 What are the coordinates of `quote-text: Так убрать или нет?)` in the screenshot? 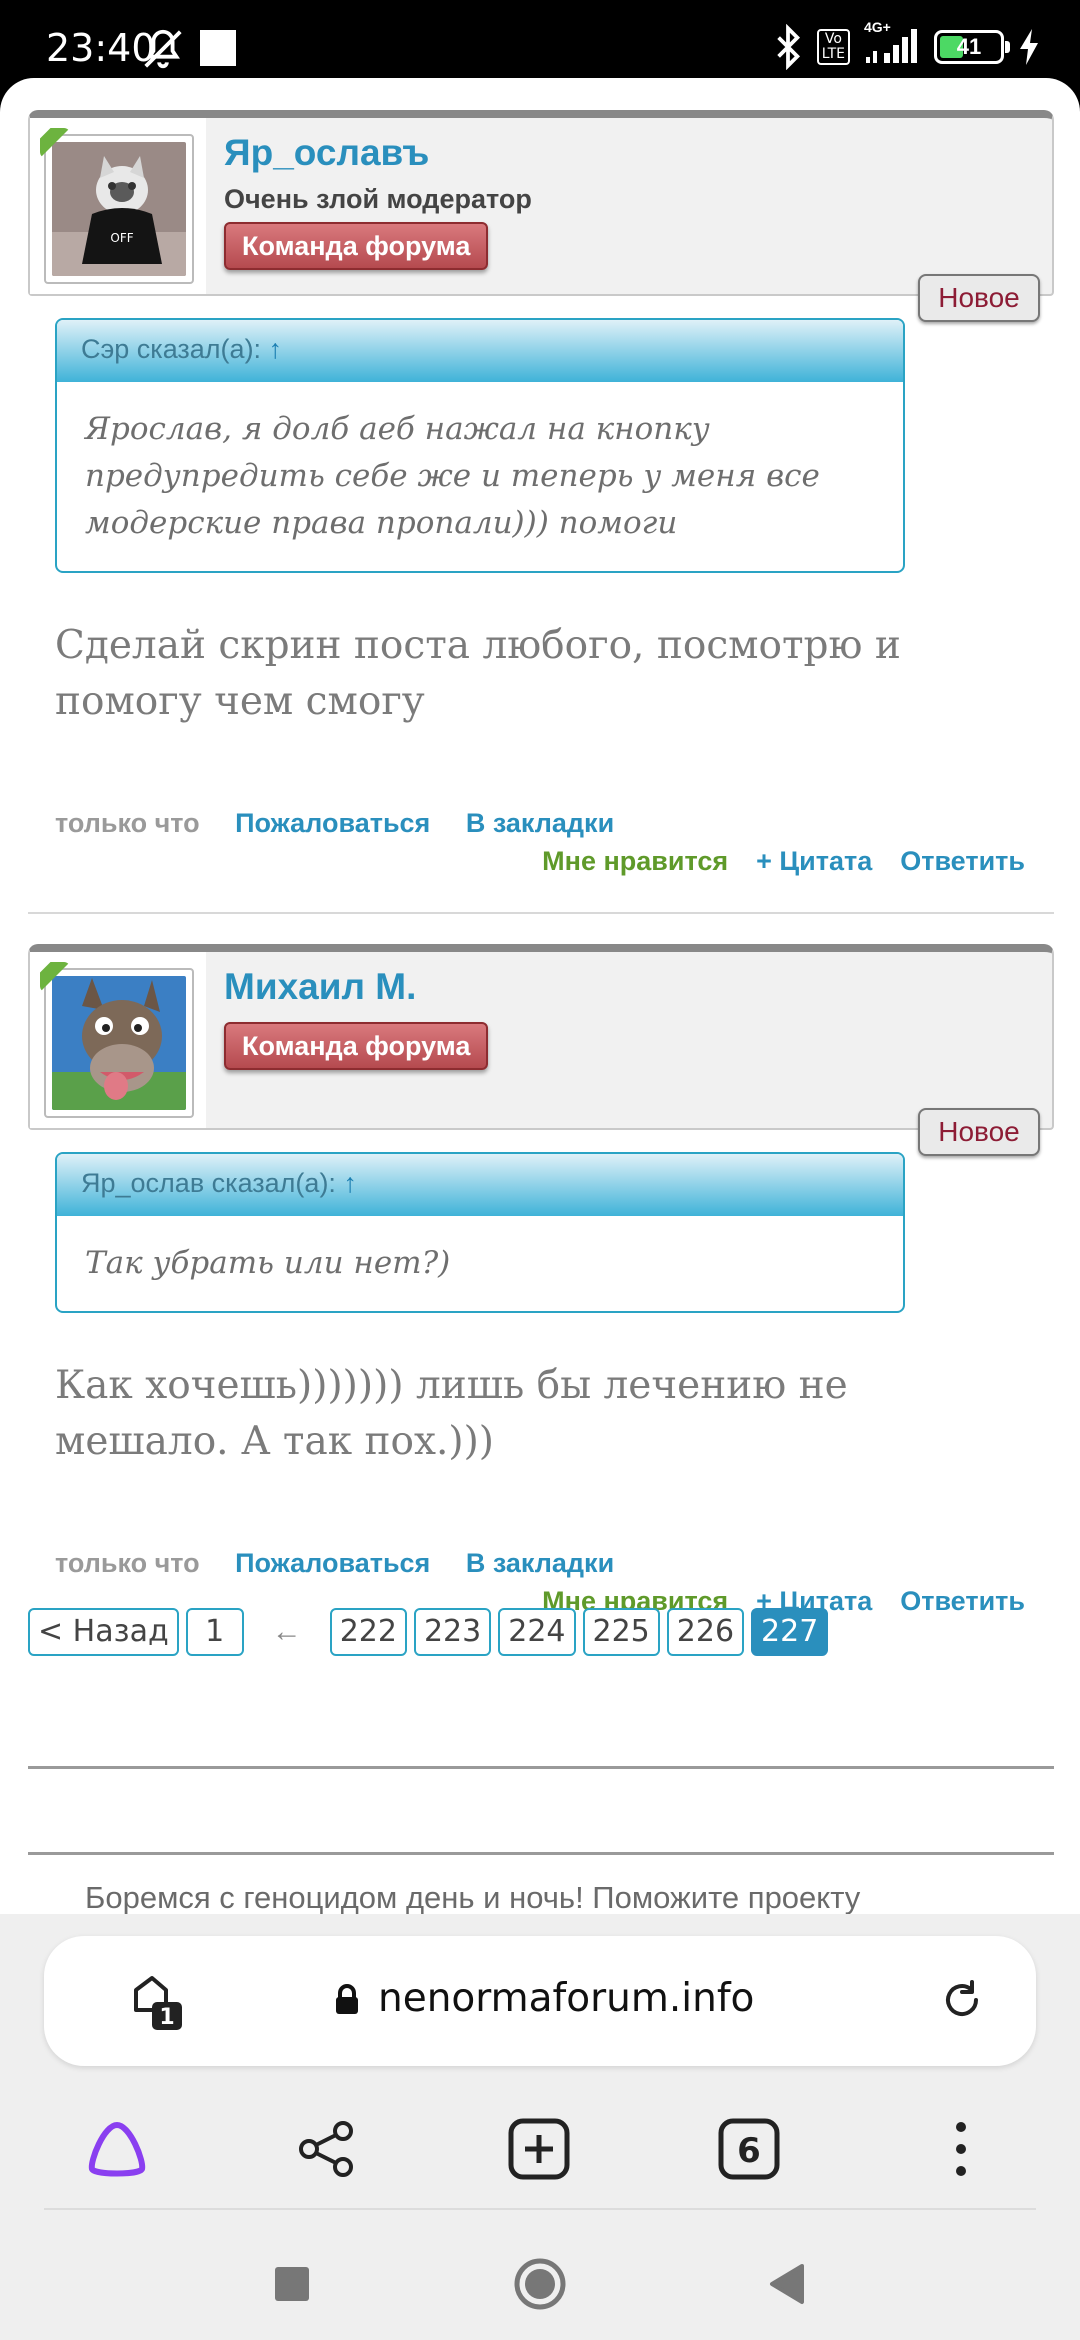 It's located at (268, 1263).